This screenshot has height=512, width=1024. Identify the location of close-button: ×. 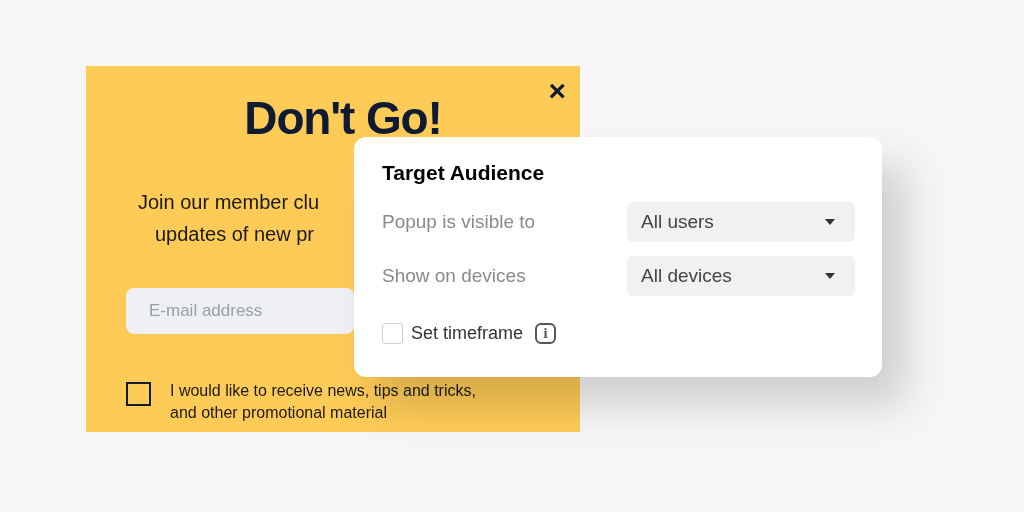
(557, 91).